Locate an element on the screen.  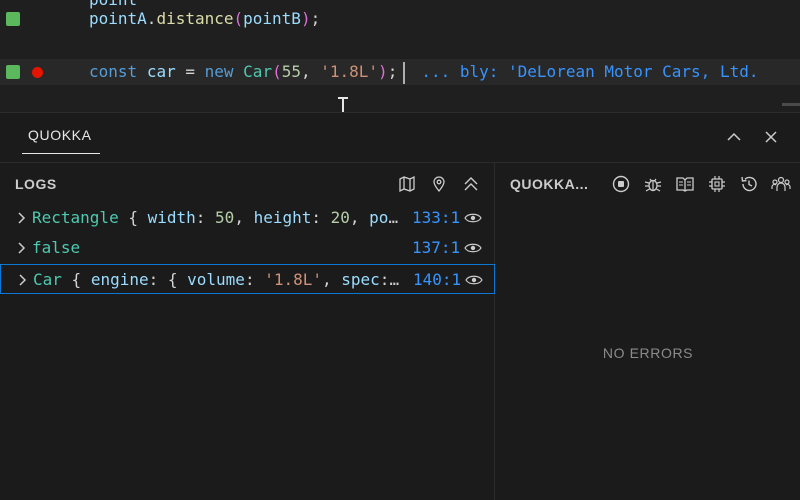
close-icon is located at coordinates (771, 137).